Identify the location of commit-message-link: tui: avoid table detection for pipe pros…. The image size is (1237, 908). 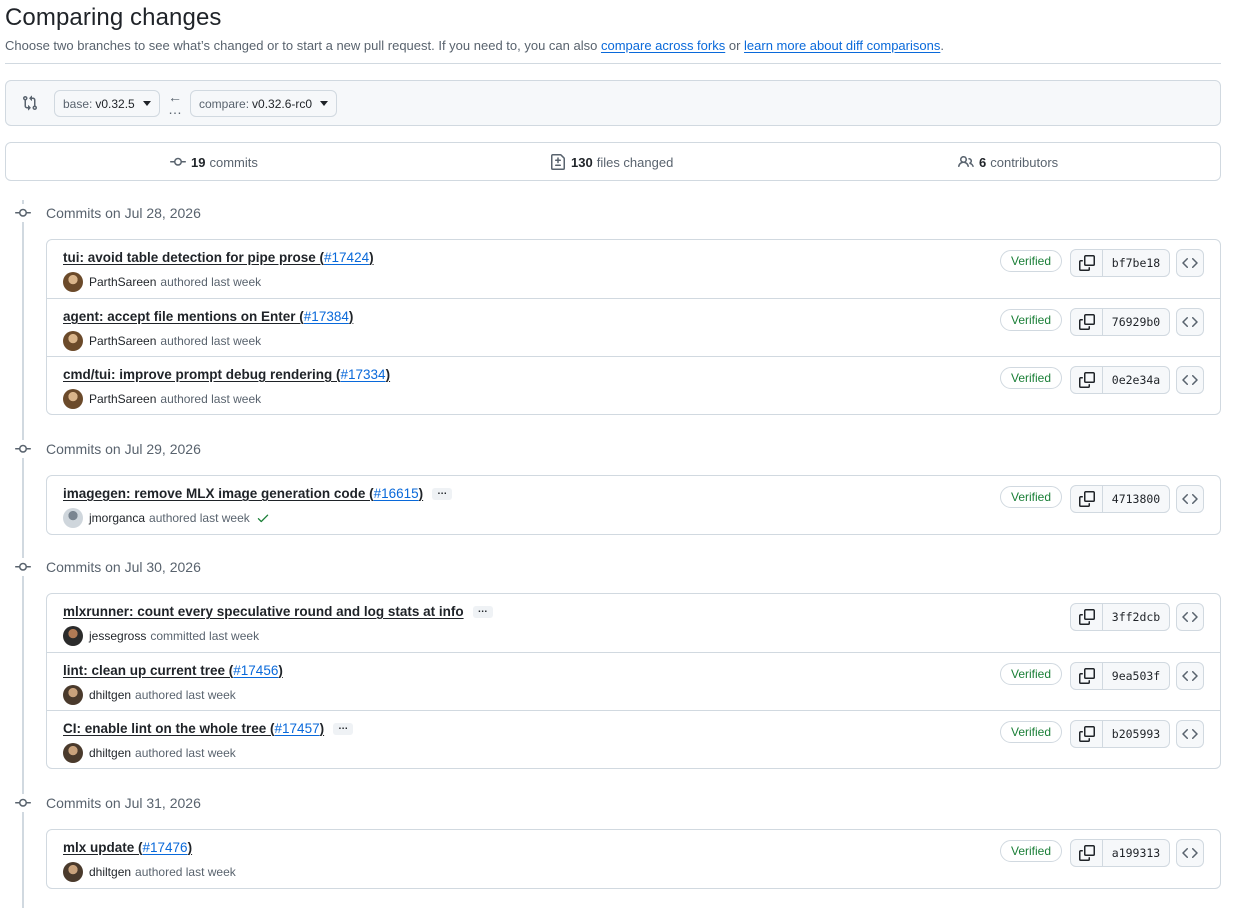
(193, 257).